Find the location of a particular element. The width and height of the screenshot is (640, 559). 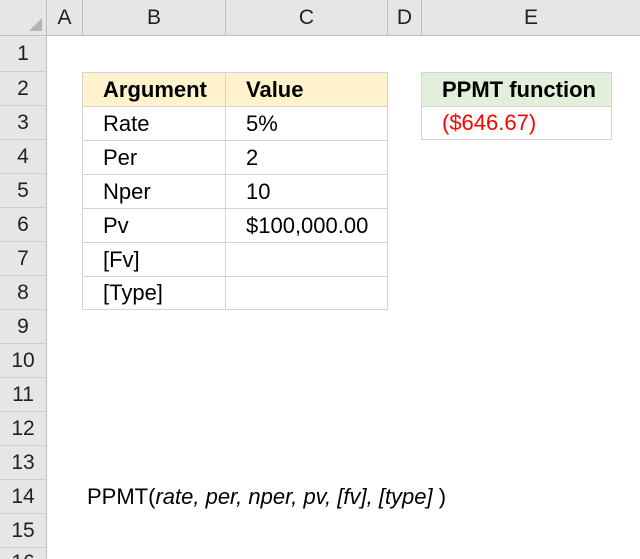

select-all-triangle-icon is located at coordinates (35, 24).